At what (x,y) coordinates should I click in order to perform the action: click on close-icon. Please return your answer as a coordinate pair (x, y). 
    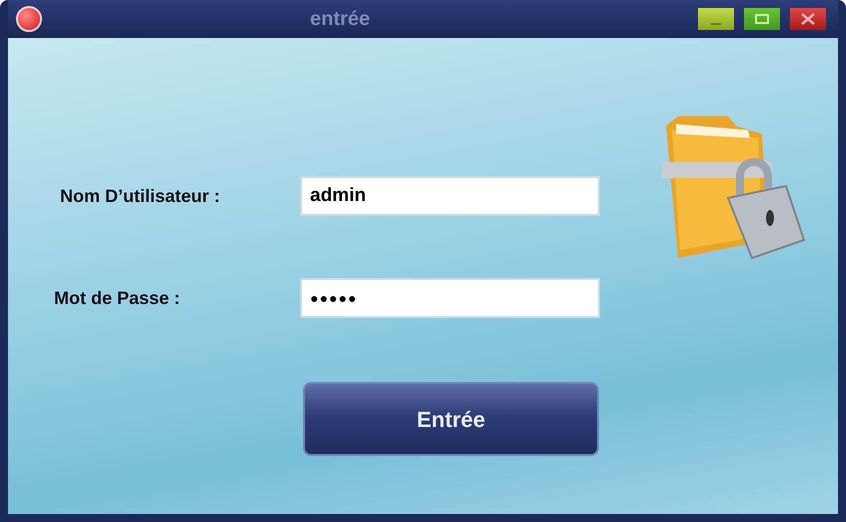
    Looking at the image, I should click on (808, 19).